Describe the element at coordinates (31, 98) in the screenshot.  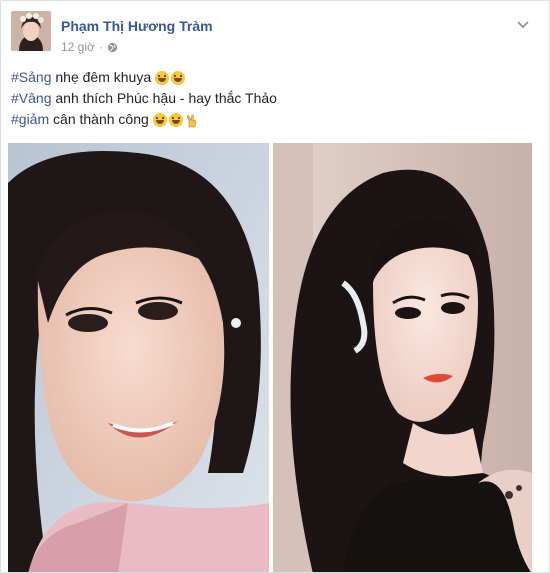
I see `hashtag-link: #Vâng` at that location.